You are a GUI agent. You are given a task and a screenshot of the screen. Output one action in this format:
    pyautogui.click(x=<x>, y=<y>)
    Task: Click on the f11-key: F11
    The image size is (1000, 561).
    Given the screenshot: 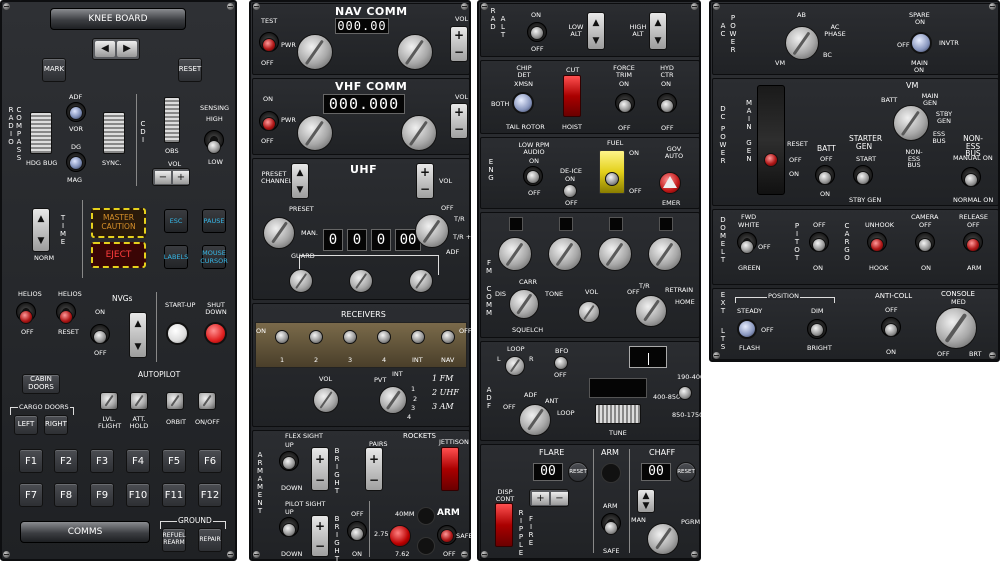 What is the action you would take?
    pyautogui.click(x=174, y=495)
    